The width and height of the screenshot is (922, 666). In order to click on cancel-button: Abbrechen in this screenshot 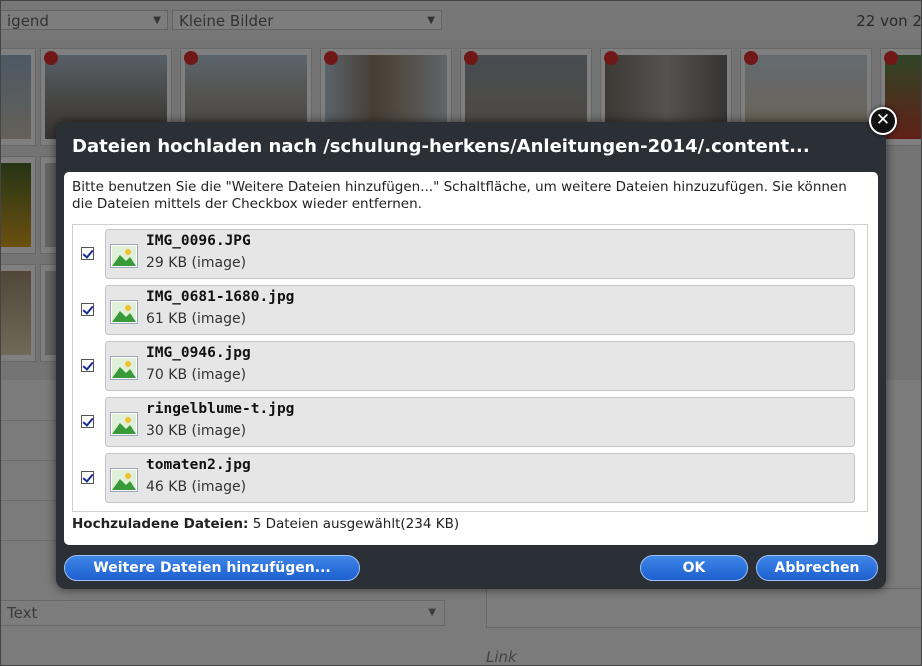, I will do `click(817, 568)`.